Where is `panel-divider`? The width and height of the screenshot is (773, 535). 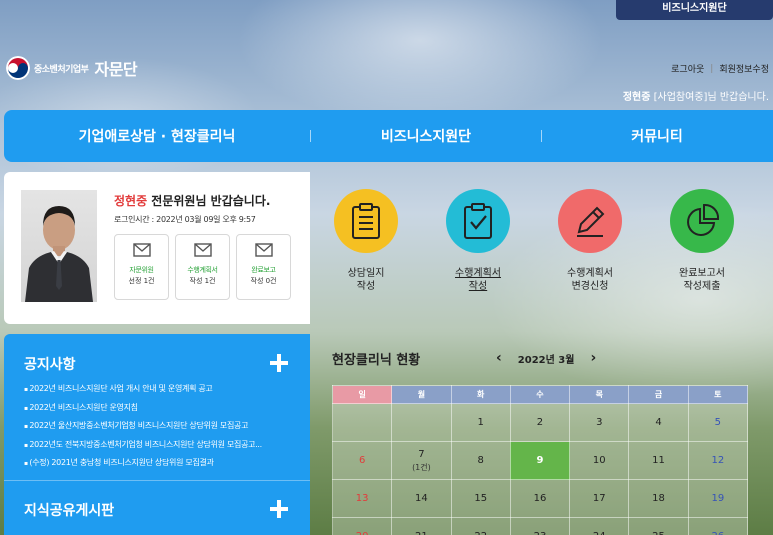 panel-divider is located at coordinates (157, 480).